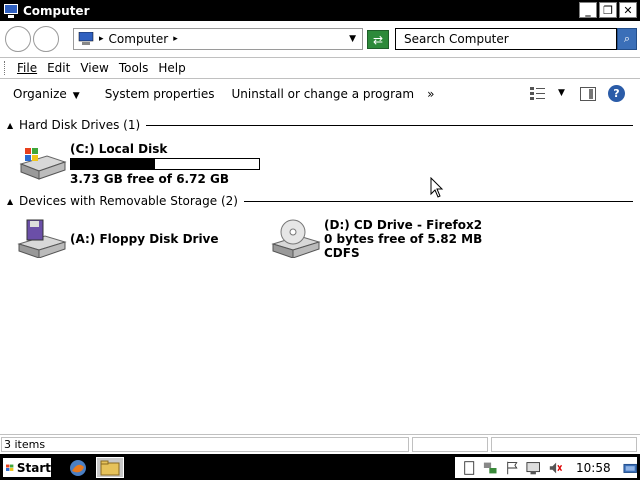 The height and width of the screenshot is (480, 640). I want to click on cd-drive-icon, so click(296, 238).